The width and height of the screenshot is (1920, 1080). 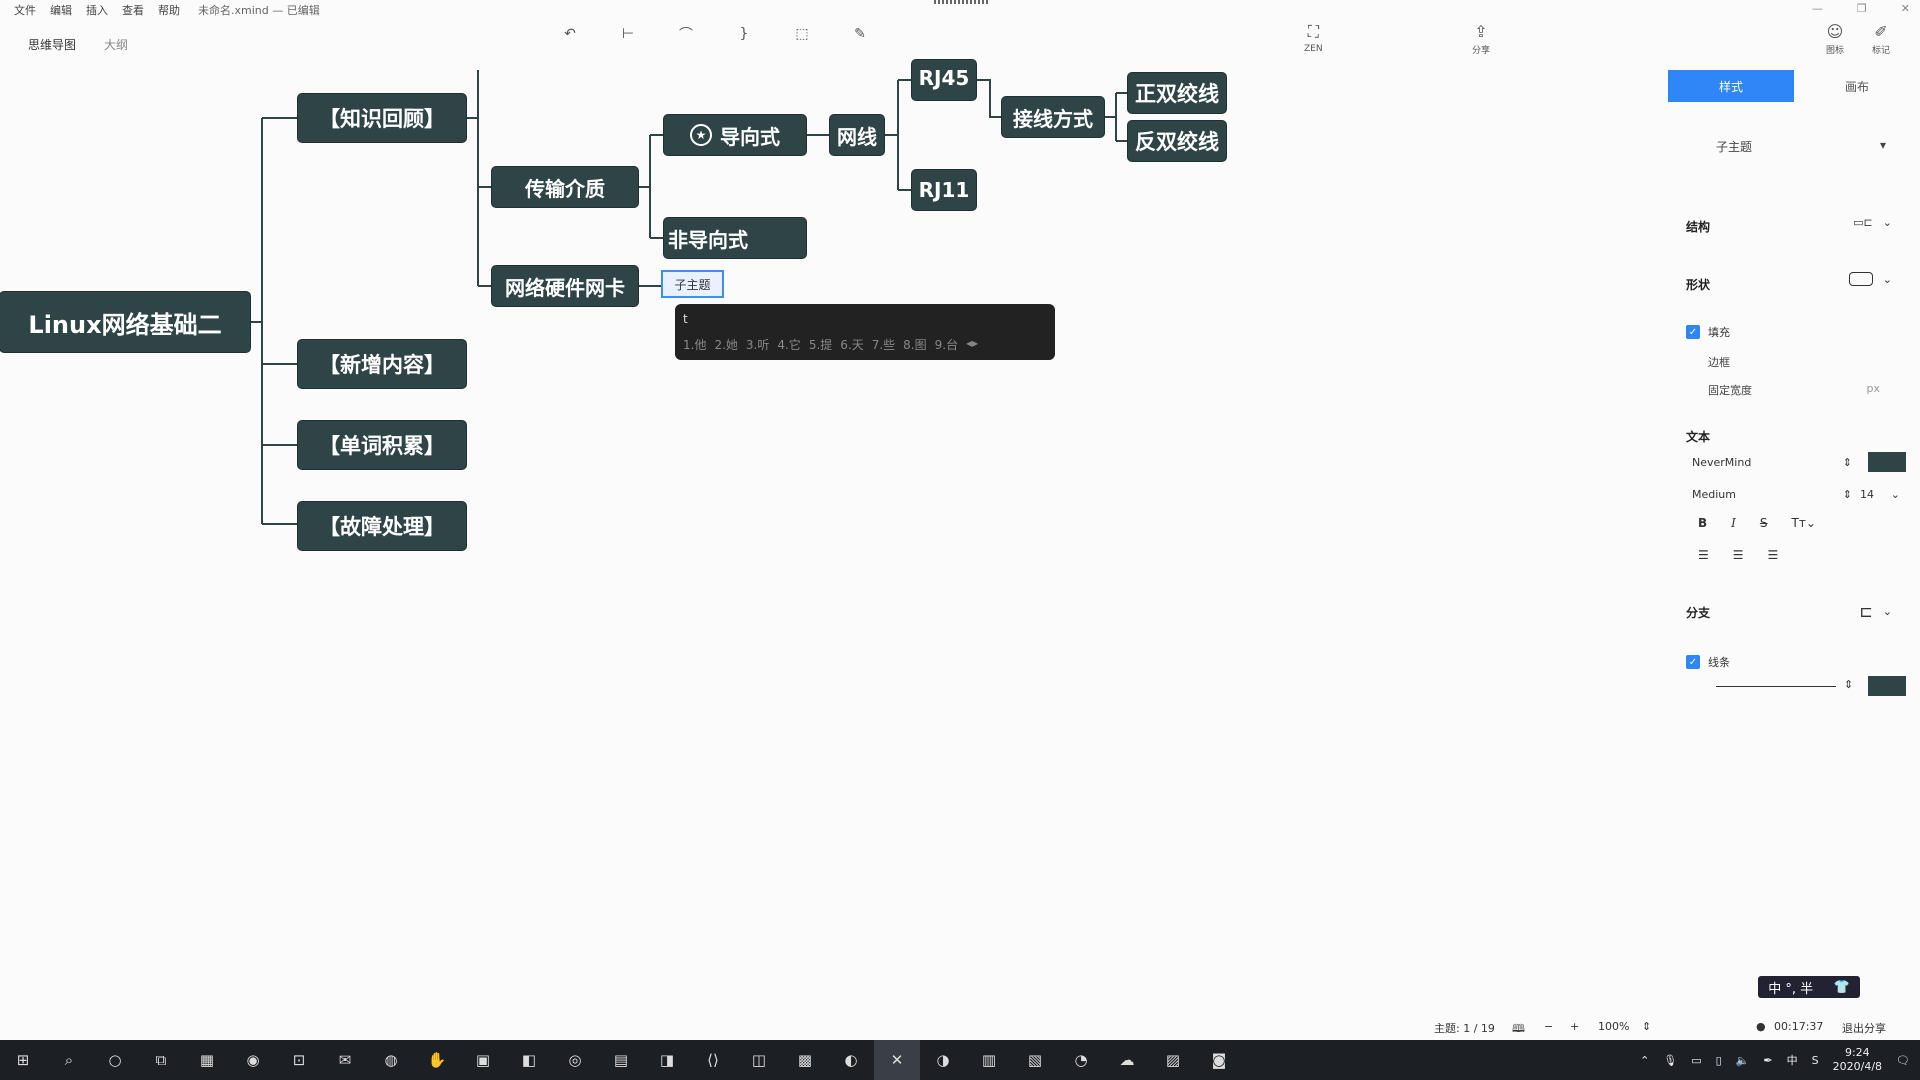 What do you see at coordinates (382, 526) in the screenshot?
I see `topic-troubleshooting: 【故障处理】` at bounding box center [382, 526].